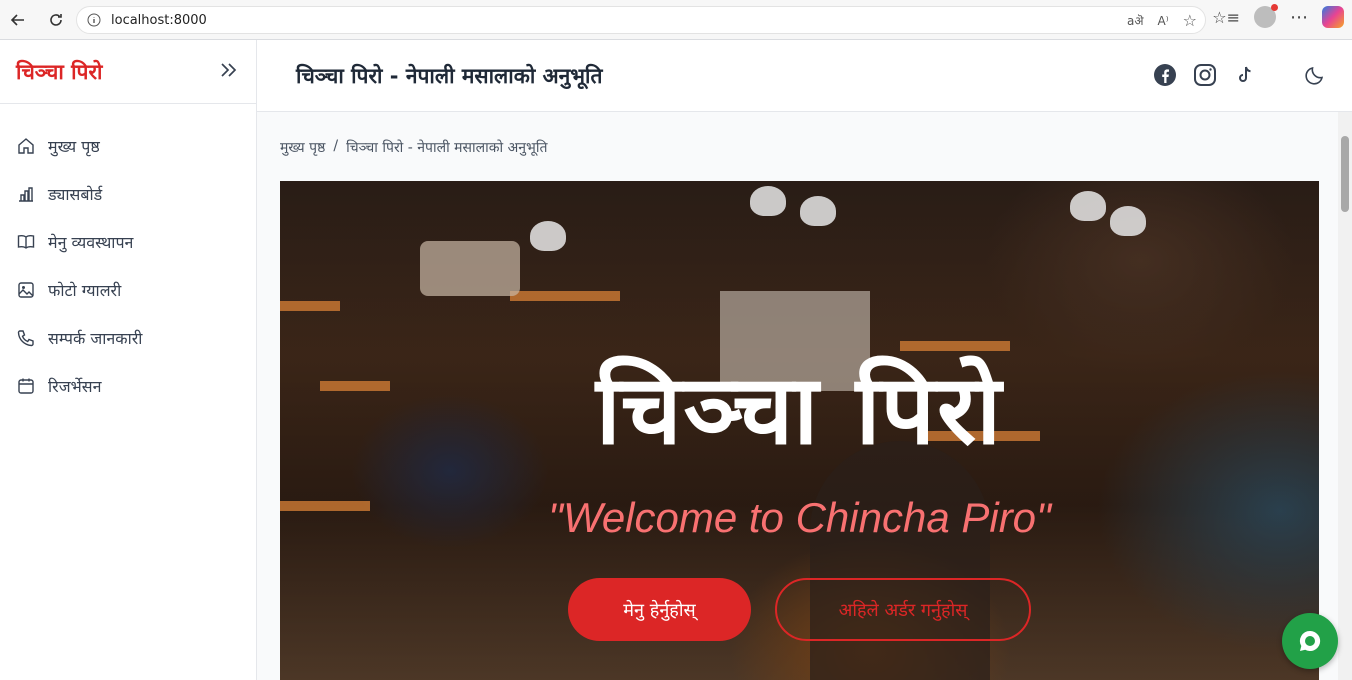  Describe the element at coordinates (59, 72) in the screenshot. I see `brand-logo: चिञ्चा पिरो` at that location.